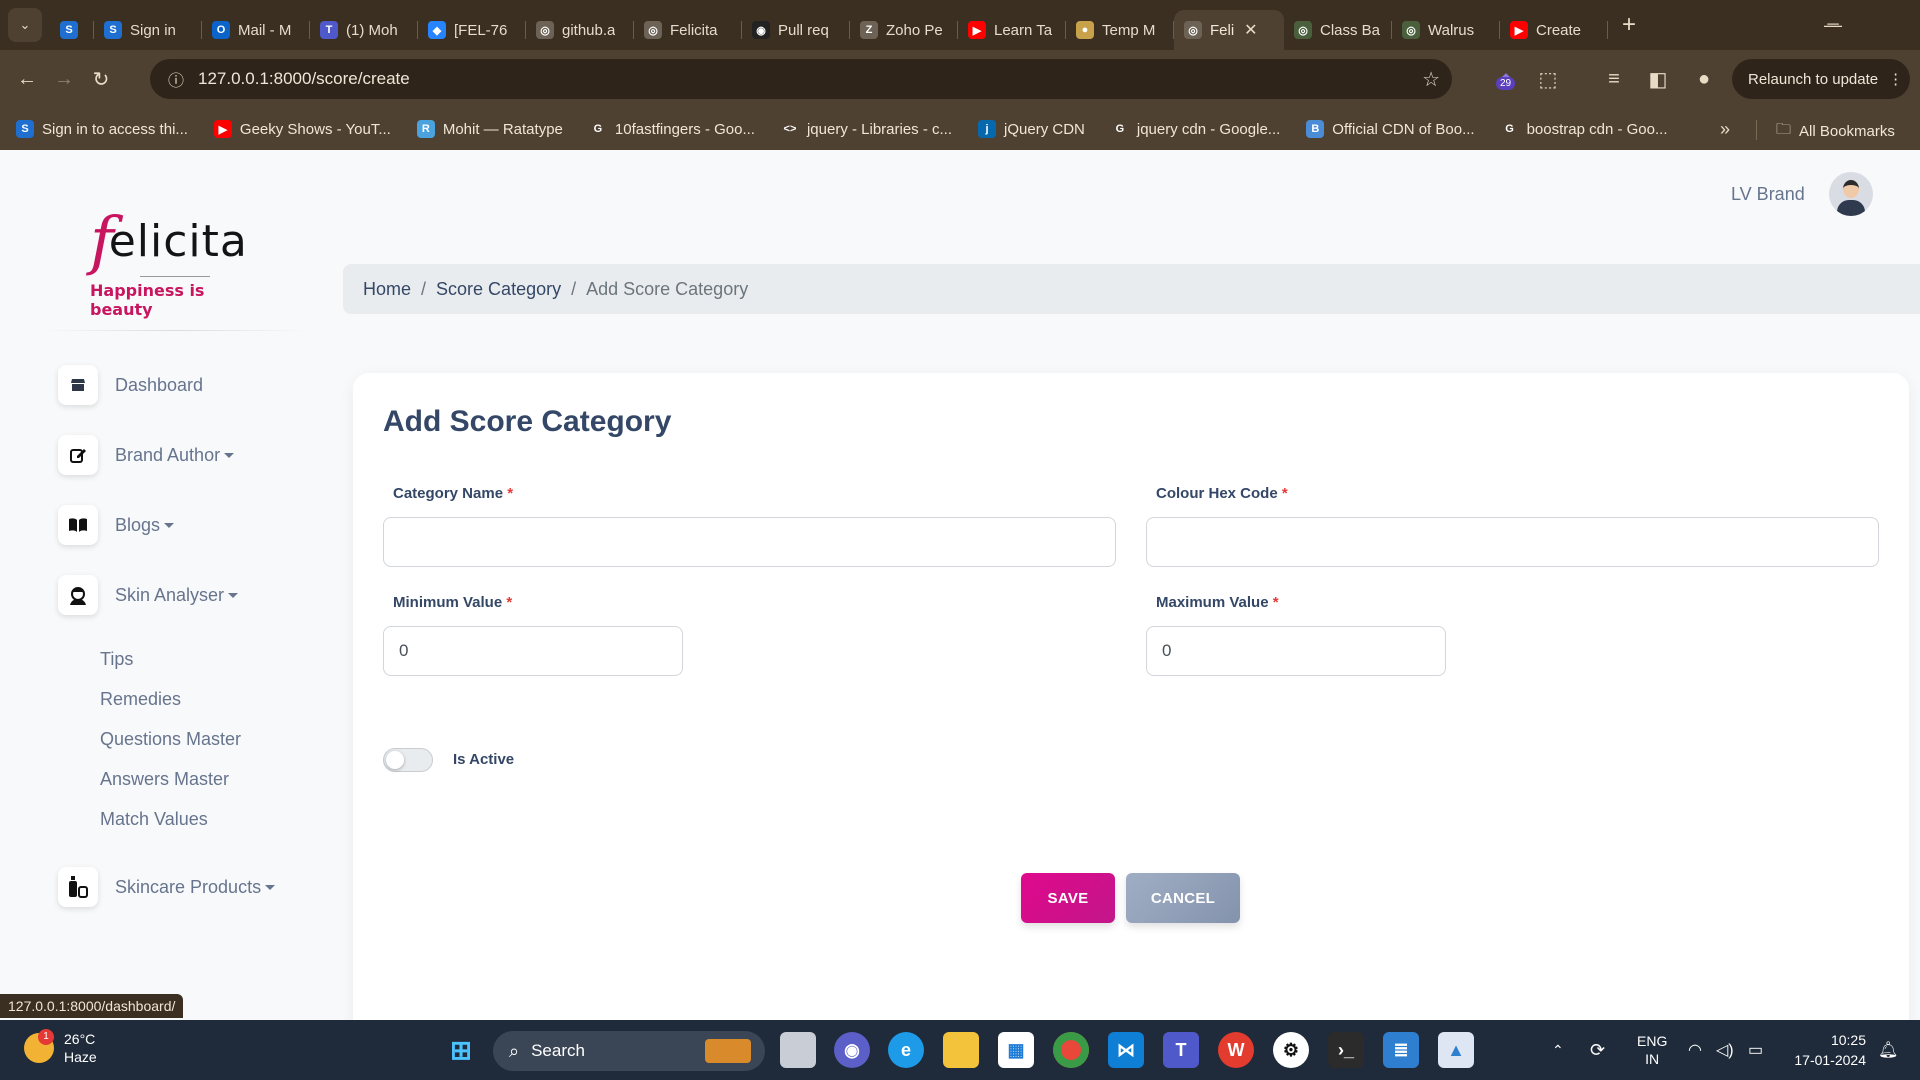 The height and width of the screenshot is (1080, 1920). I want to click on new-tab-plus-icon: +, so click(1629, 25).